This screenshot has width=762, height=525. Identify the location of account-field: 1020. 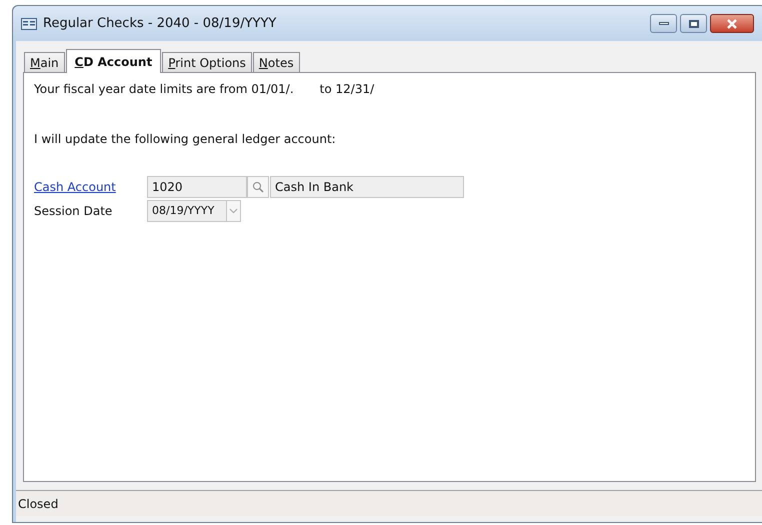
(197, 187).